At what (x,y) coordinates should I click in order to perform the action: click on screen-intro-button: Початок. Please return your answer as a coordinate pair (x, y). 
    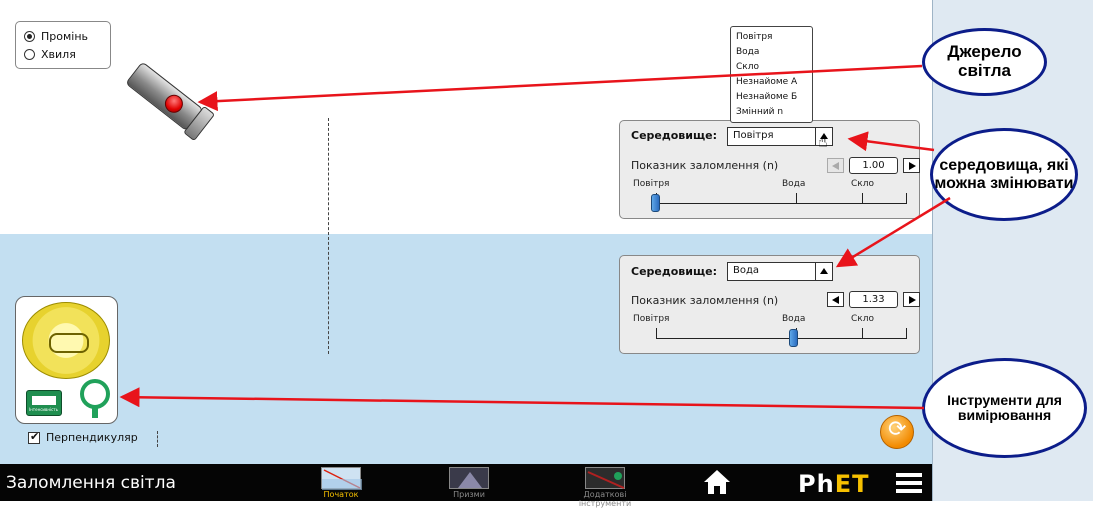
    Looking at the image, I should click on (341, 482).